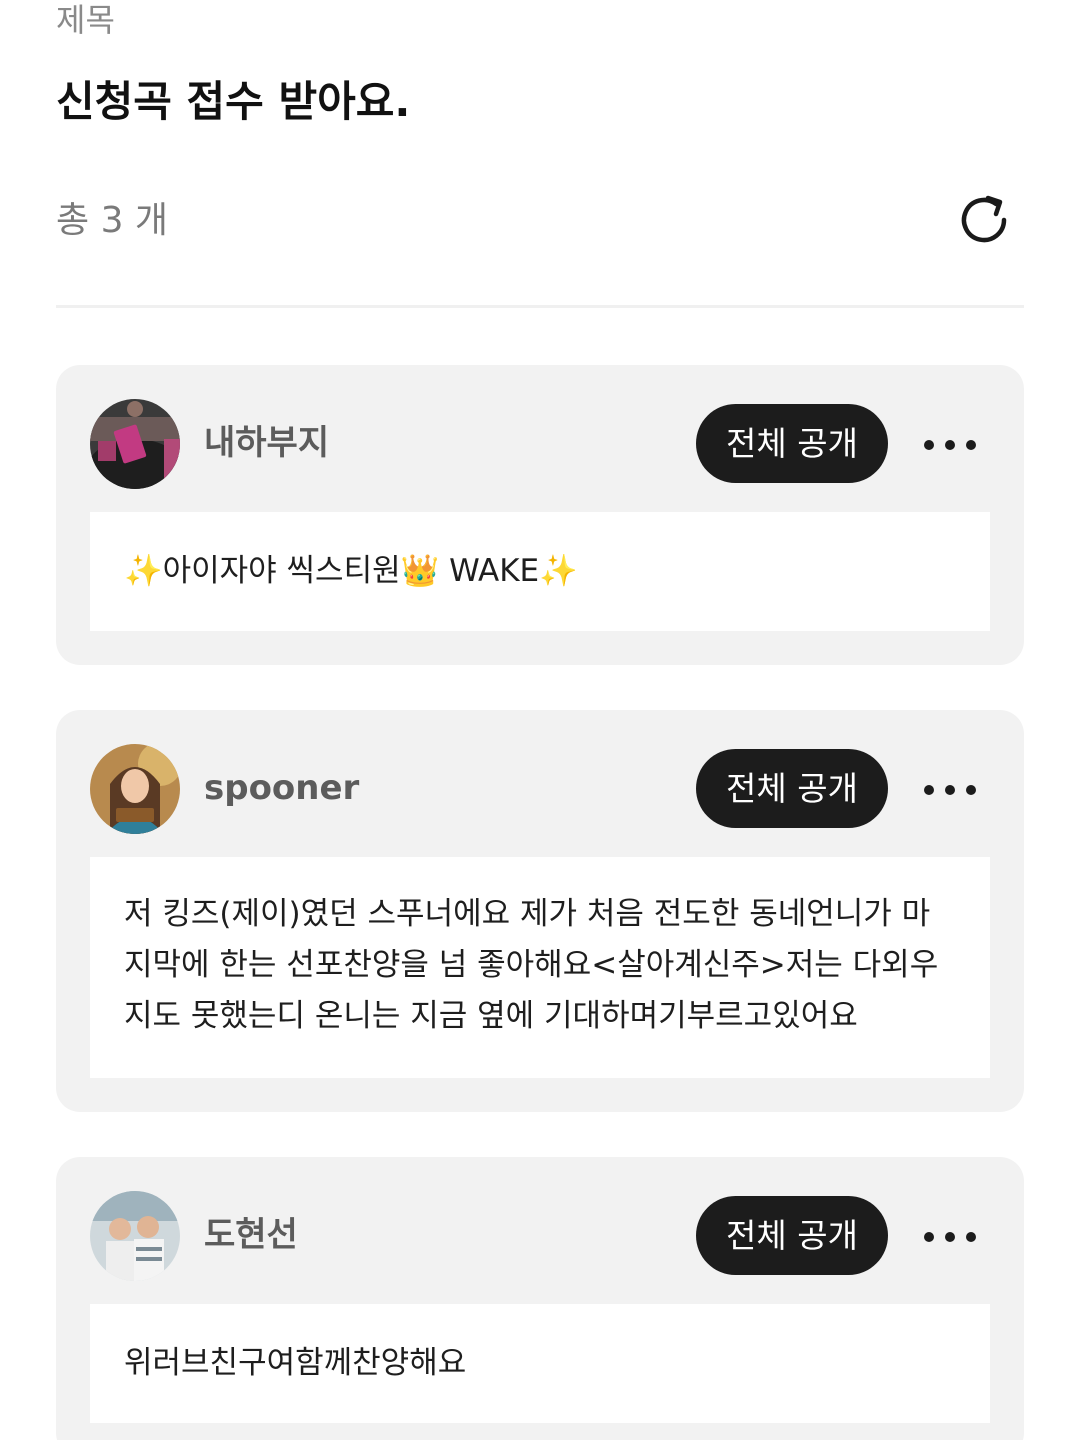 This screenshot has width=1080, height=1440. I want to click on post-card-header: spooner 전체 공개, so click(540, 783).